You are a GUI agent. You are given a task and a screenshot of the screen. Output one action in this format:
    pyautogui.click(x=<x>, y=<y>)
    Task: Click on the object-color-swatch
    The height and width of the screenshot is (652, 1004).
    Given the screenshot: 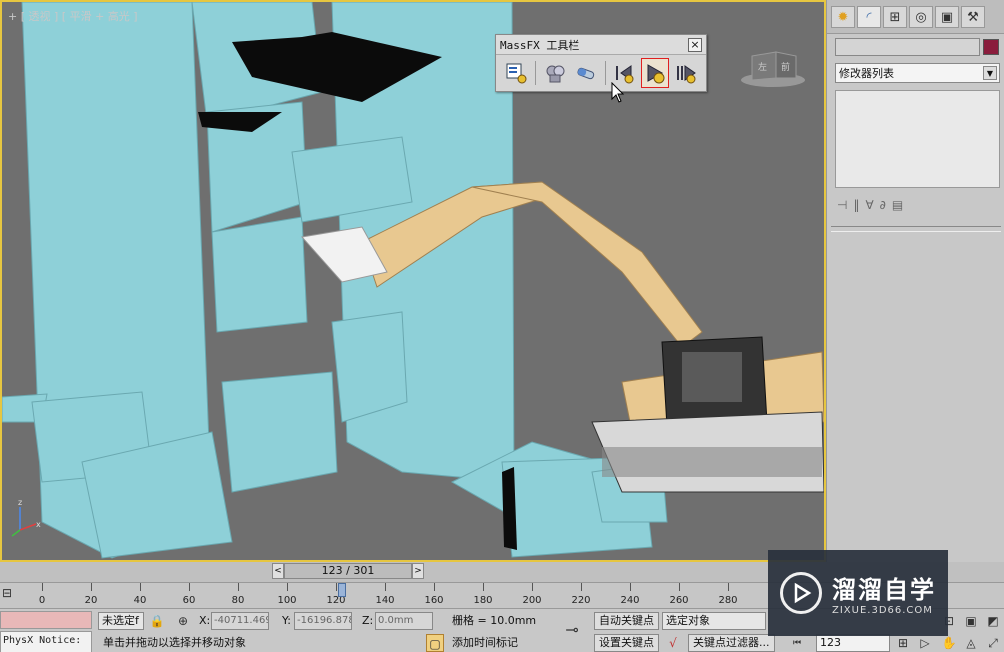 What is the action you would take?
    pyautogui.click(x=991, y=47)
    